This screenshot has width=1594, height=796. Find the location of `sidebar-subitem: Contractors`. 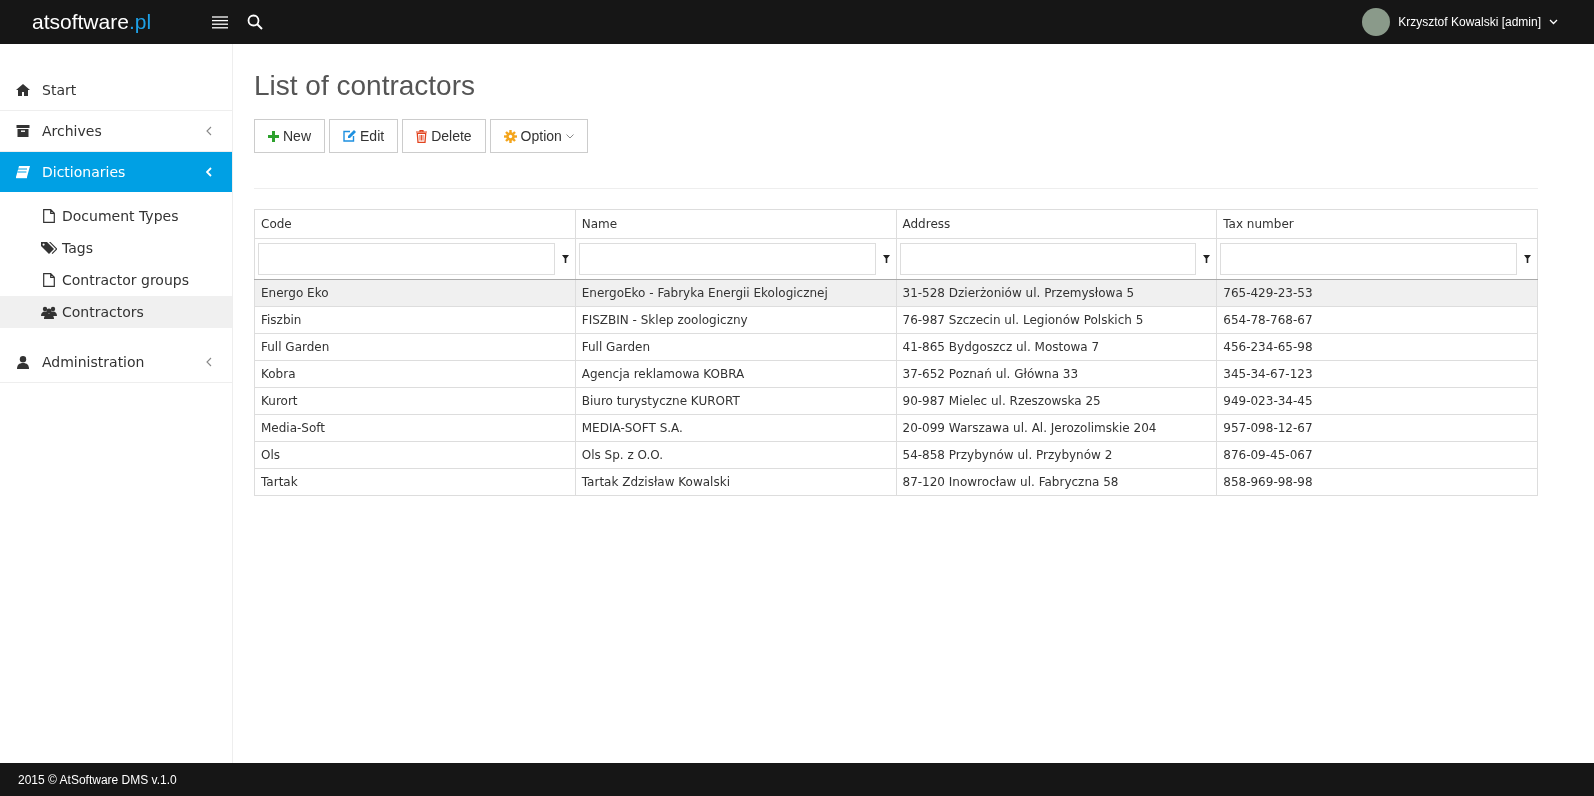

sidebar-subitem: Contractors is located at coordinates (116, 312).